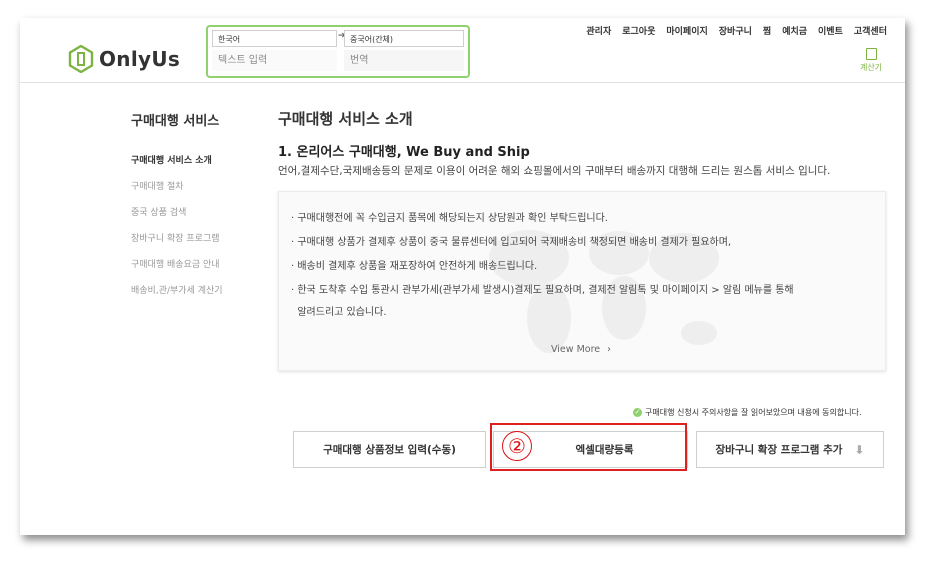 This screenshot has width=947, height=577. Describe the element at coordinates (638, 30) in the screenshot. I see `nav-logout: 로그아웃` at that location.